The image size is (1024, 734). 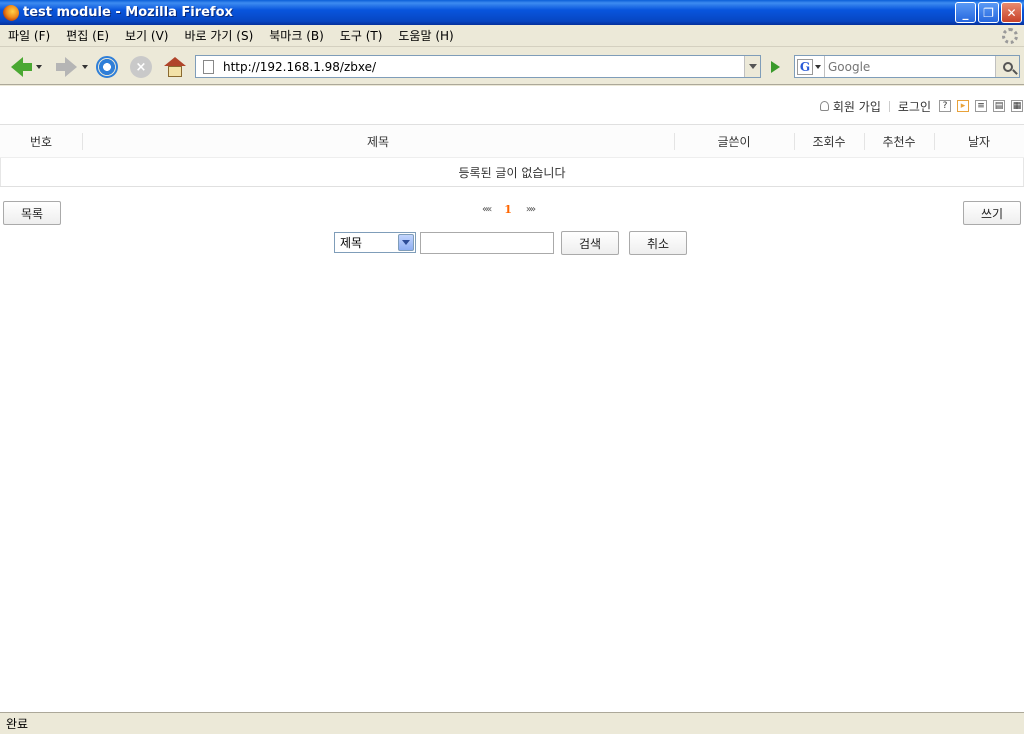 I want to click on go-button, so click(x=775, y=67).